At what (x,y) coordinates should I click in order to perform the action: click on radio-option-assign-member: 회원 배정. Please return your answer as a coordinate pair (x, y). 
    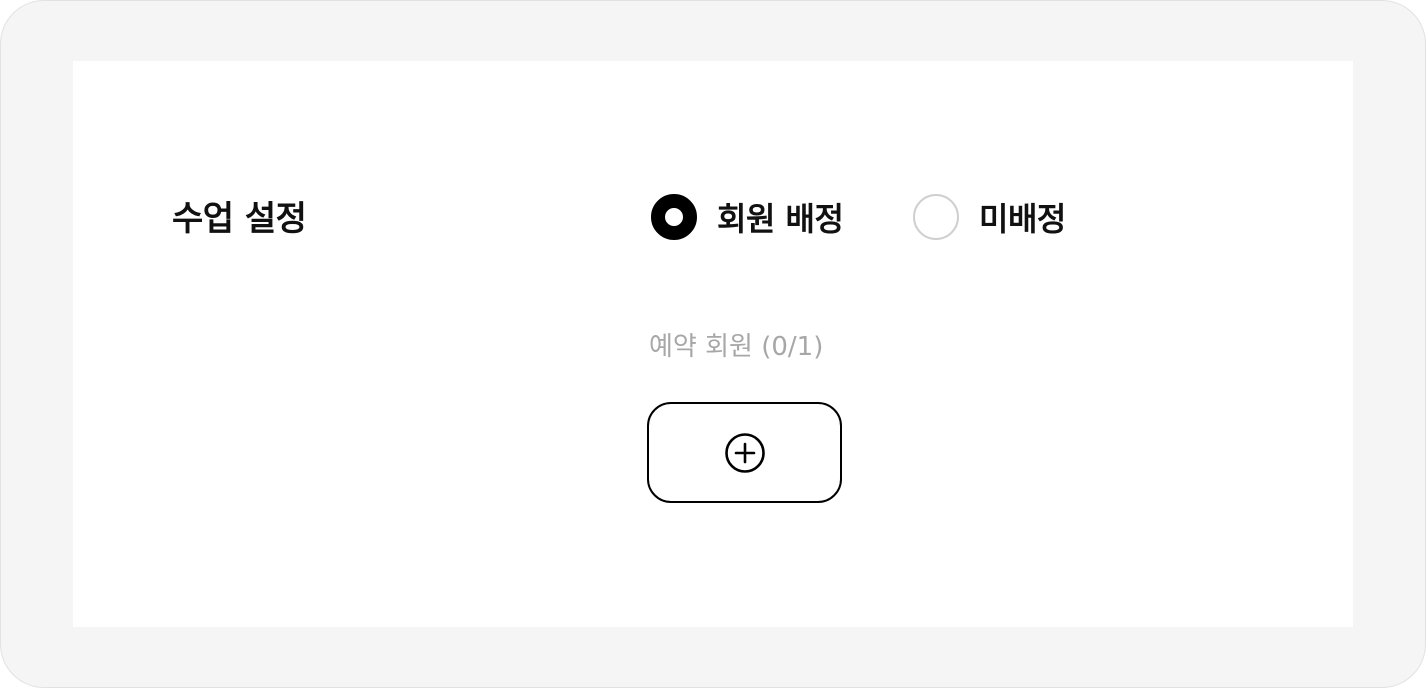
    Looking at the image, I should click on (747, 217).